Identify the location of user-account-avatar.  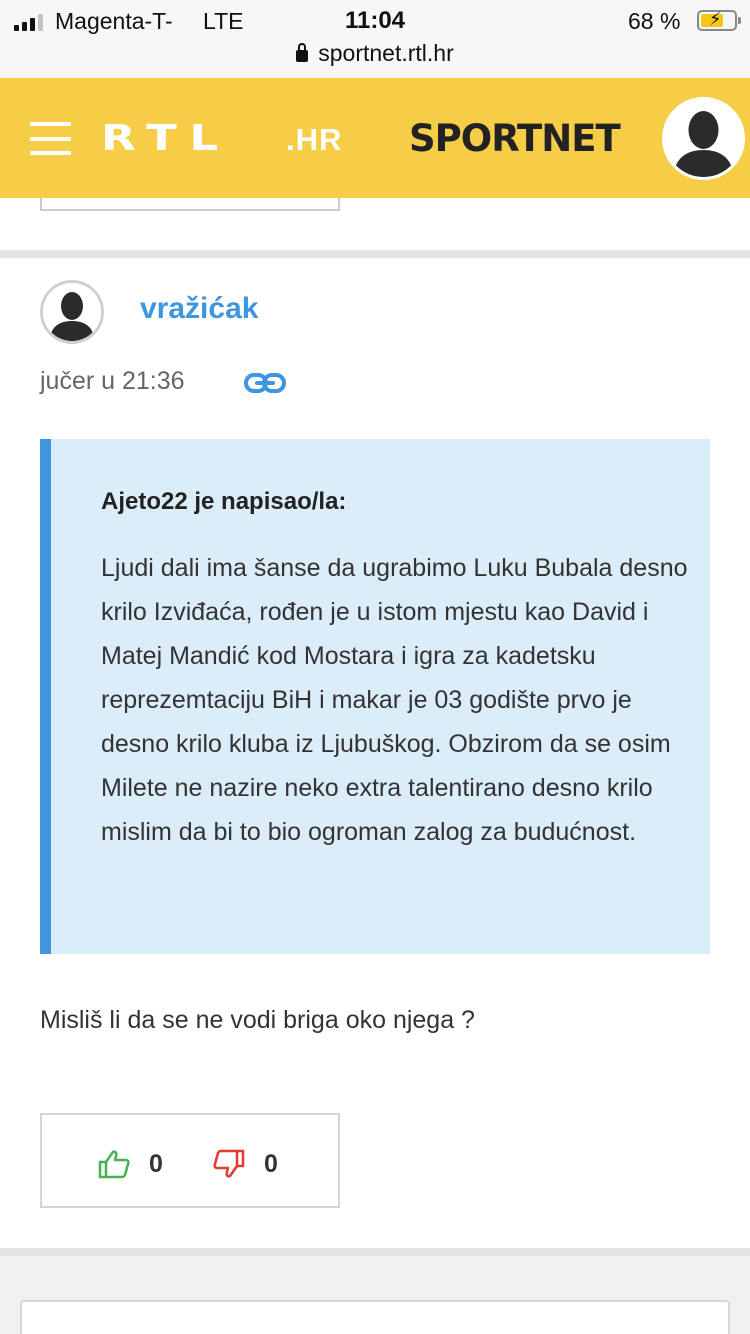
(703, 138).